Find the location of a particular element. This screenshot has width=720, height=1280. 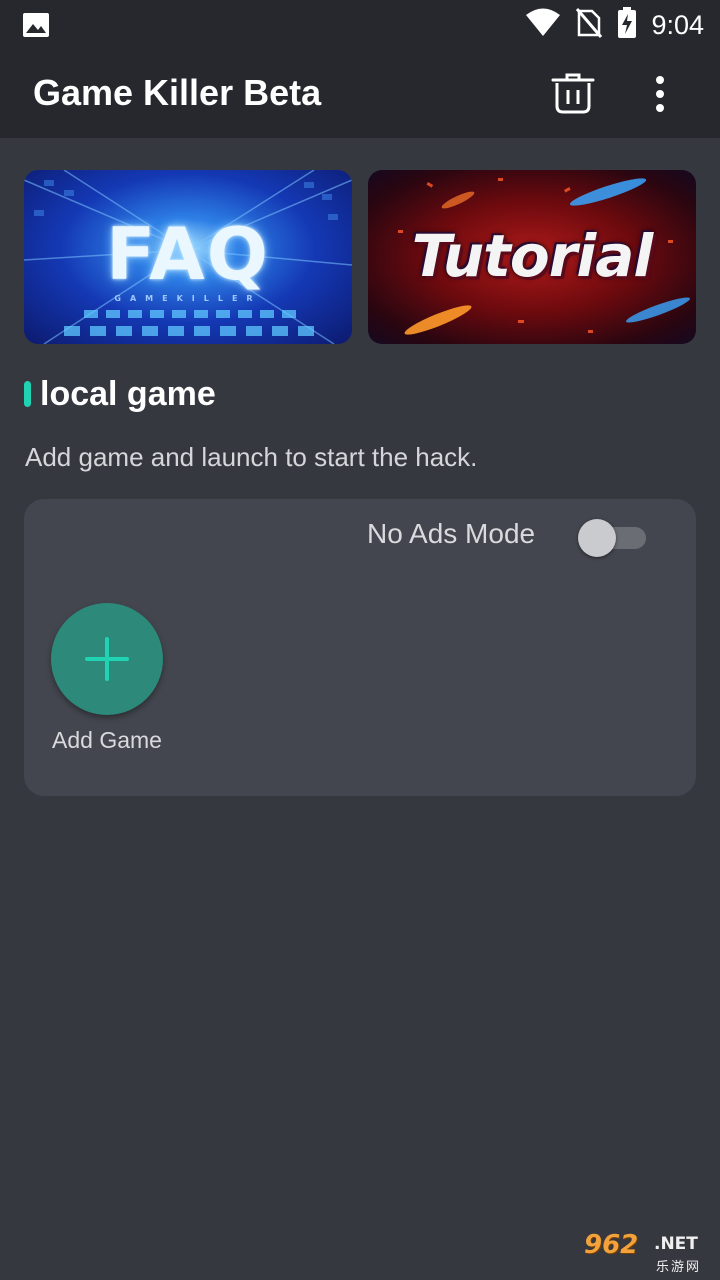

tutorial-banner: Tutorial is located at coordinates (532, 257).